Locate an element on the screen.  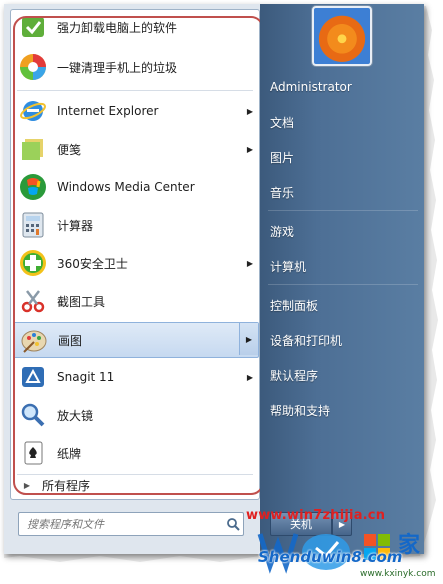
watermark-logo-text: Shenduwin8.com is located at coordinates (330, 557).